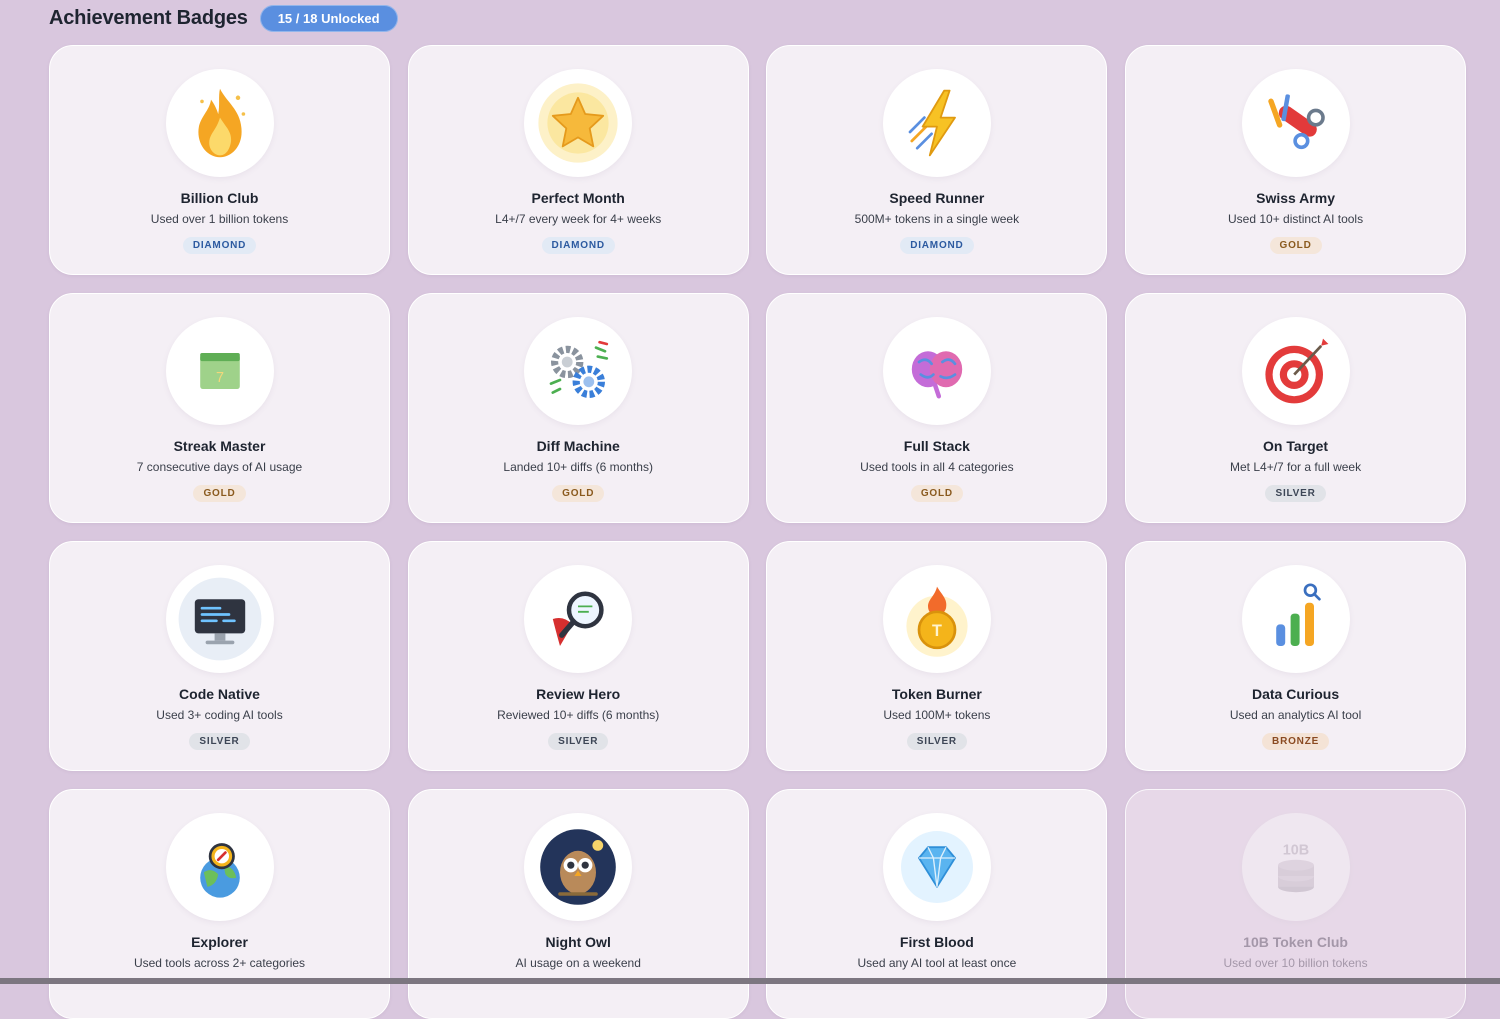  I want to click on tier-badge: BRONZE, so click(1296, 741).